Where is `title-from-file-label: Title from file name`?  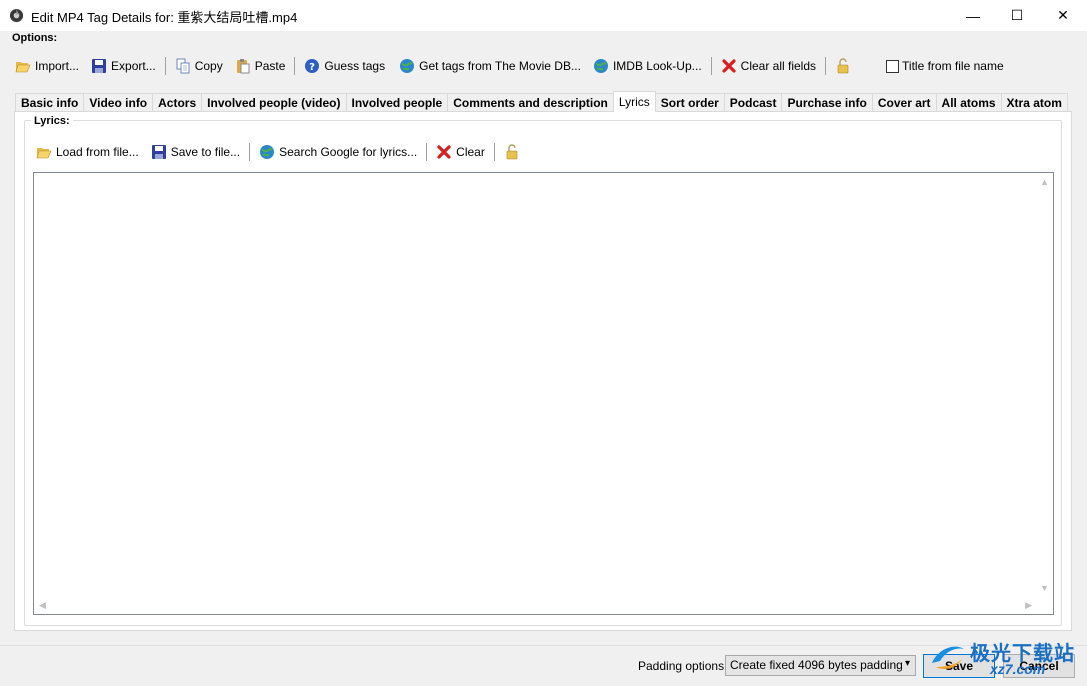
title-from-file-label: Title from file name is located at coordinates (953, 66).